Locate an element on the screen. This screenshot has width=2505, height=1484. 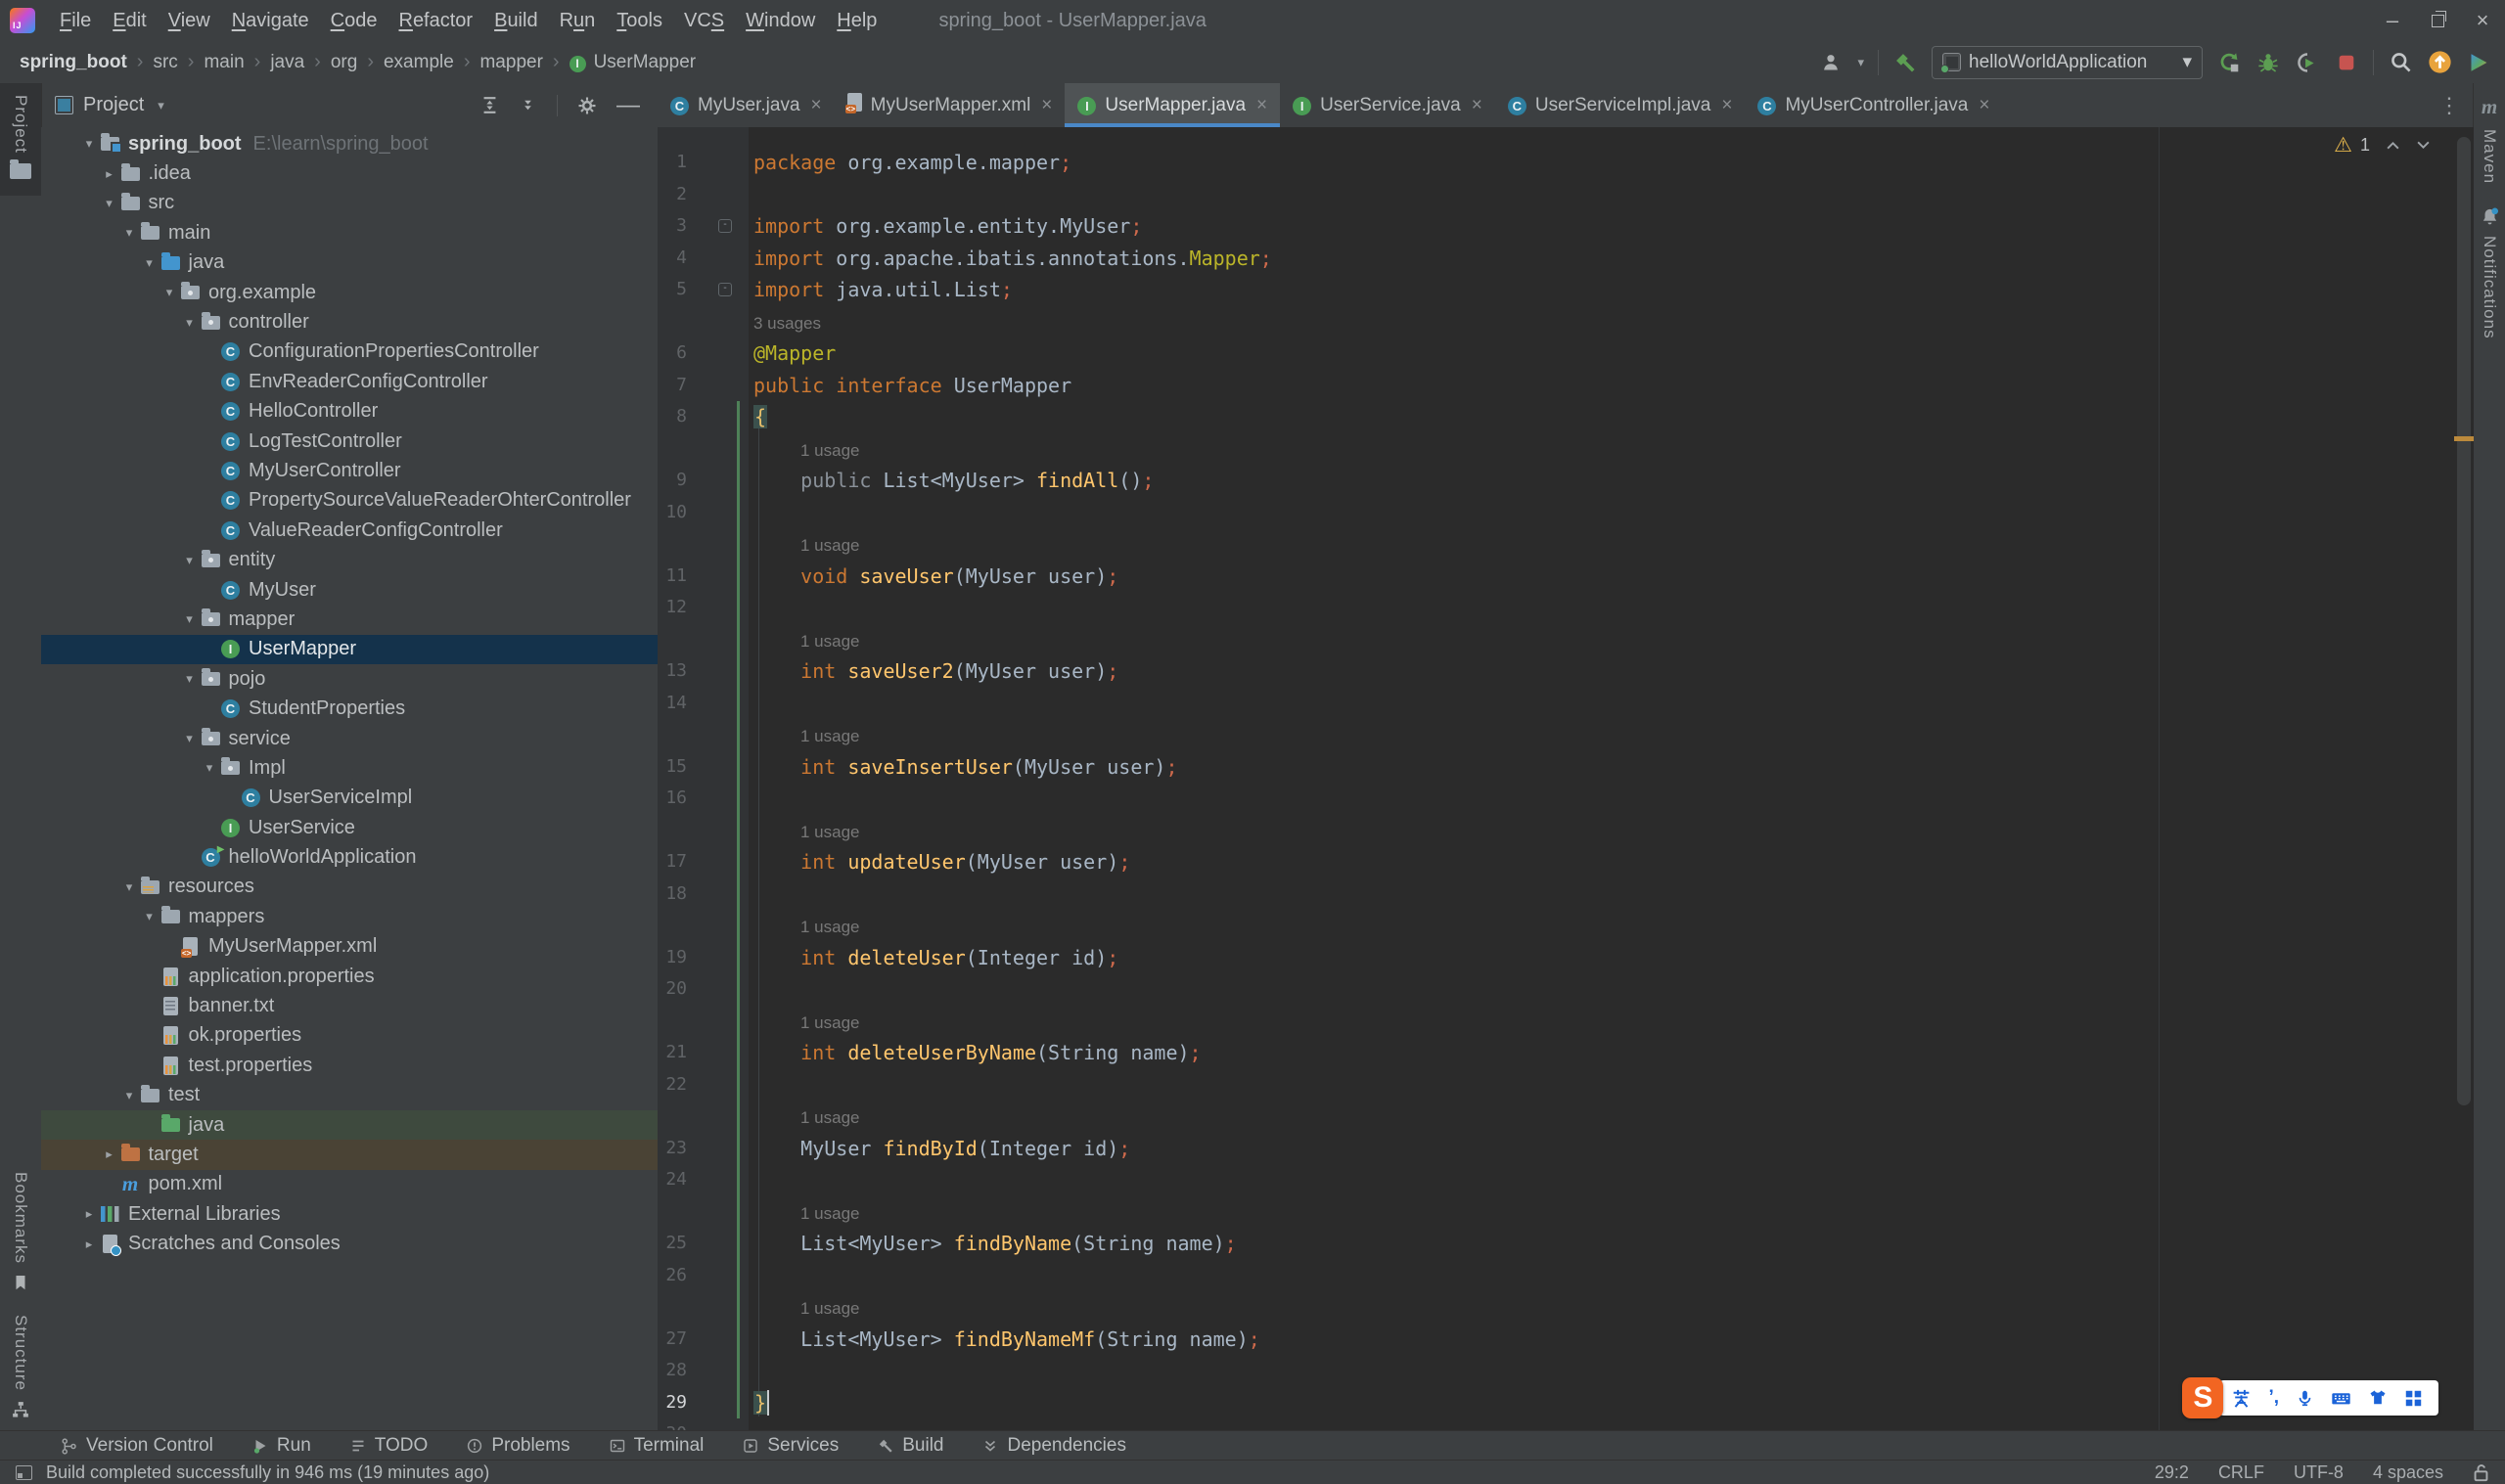
microphone-icon is located at coordinates (2305, 1398).